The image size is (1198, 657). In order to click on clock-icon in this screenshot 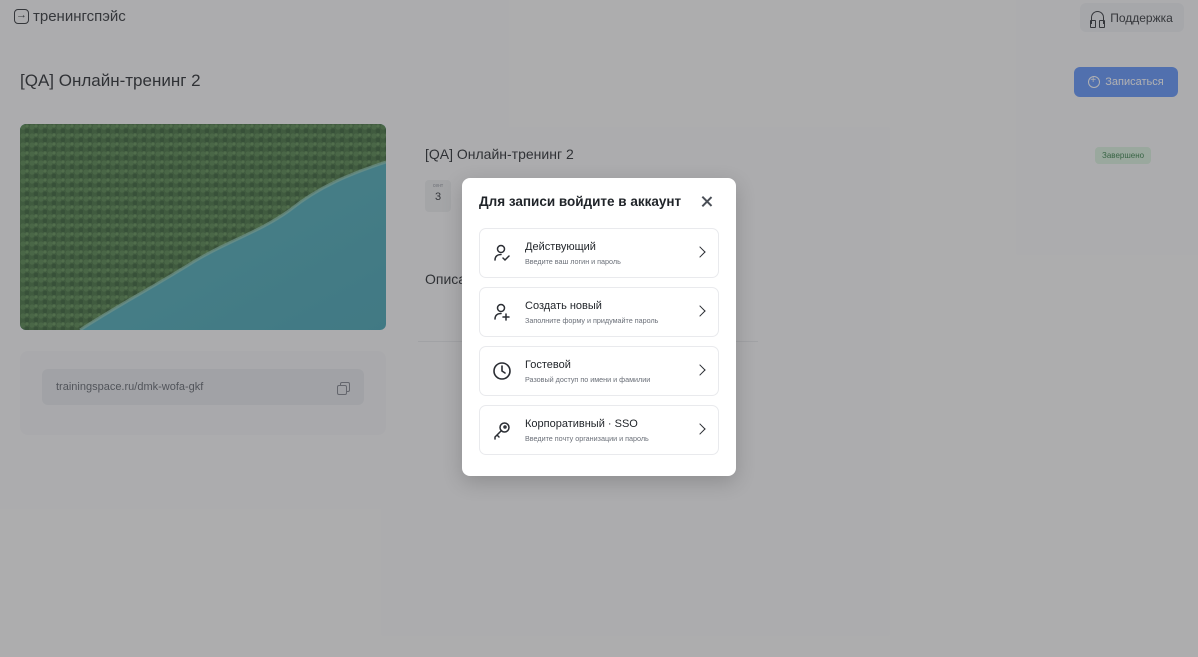, I will do `click(502, 371)`.